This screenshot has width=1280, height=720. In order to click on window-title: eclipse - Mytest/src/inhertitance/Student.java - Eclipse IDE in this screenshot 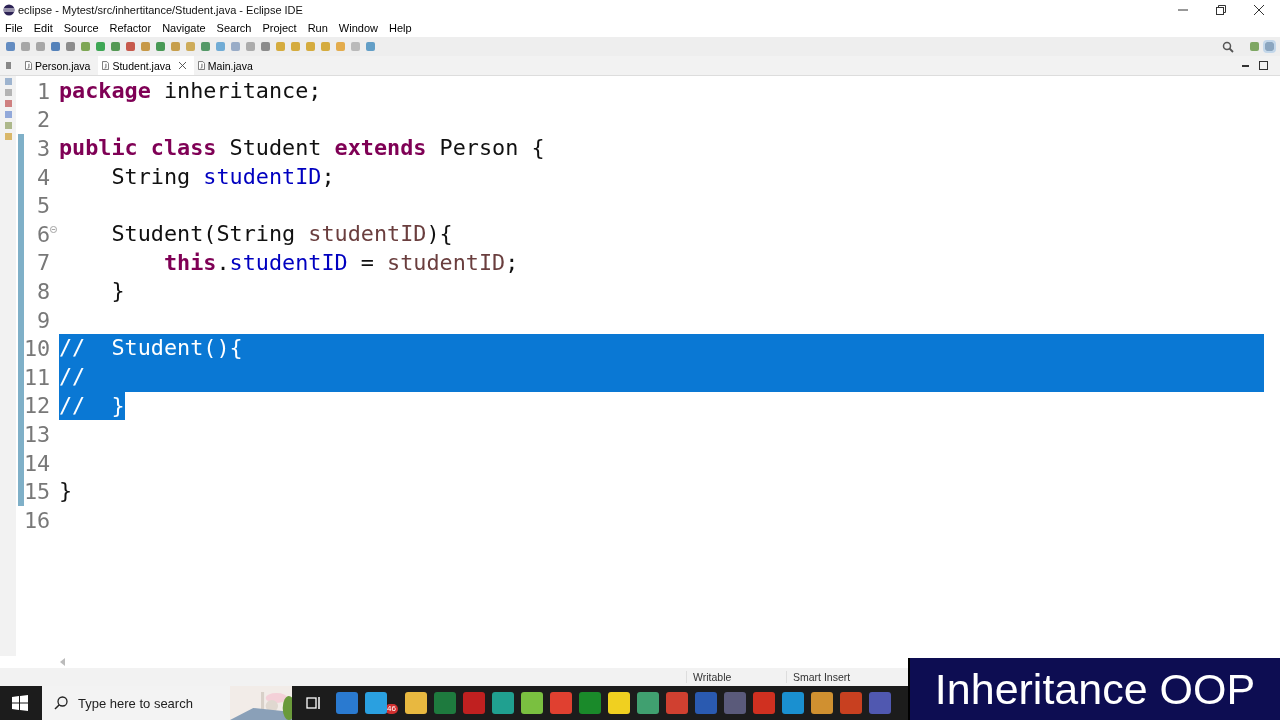, I will do `click(160, 9)`.